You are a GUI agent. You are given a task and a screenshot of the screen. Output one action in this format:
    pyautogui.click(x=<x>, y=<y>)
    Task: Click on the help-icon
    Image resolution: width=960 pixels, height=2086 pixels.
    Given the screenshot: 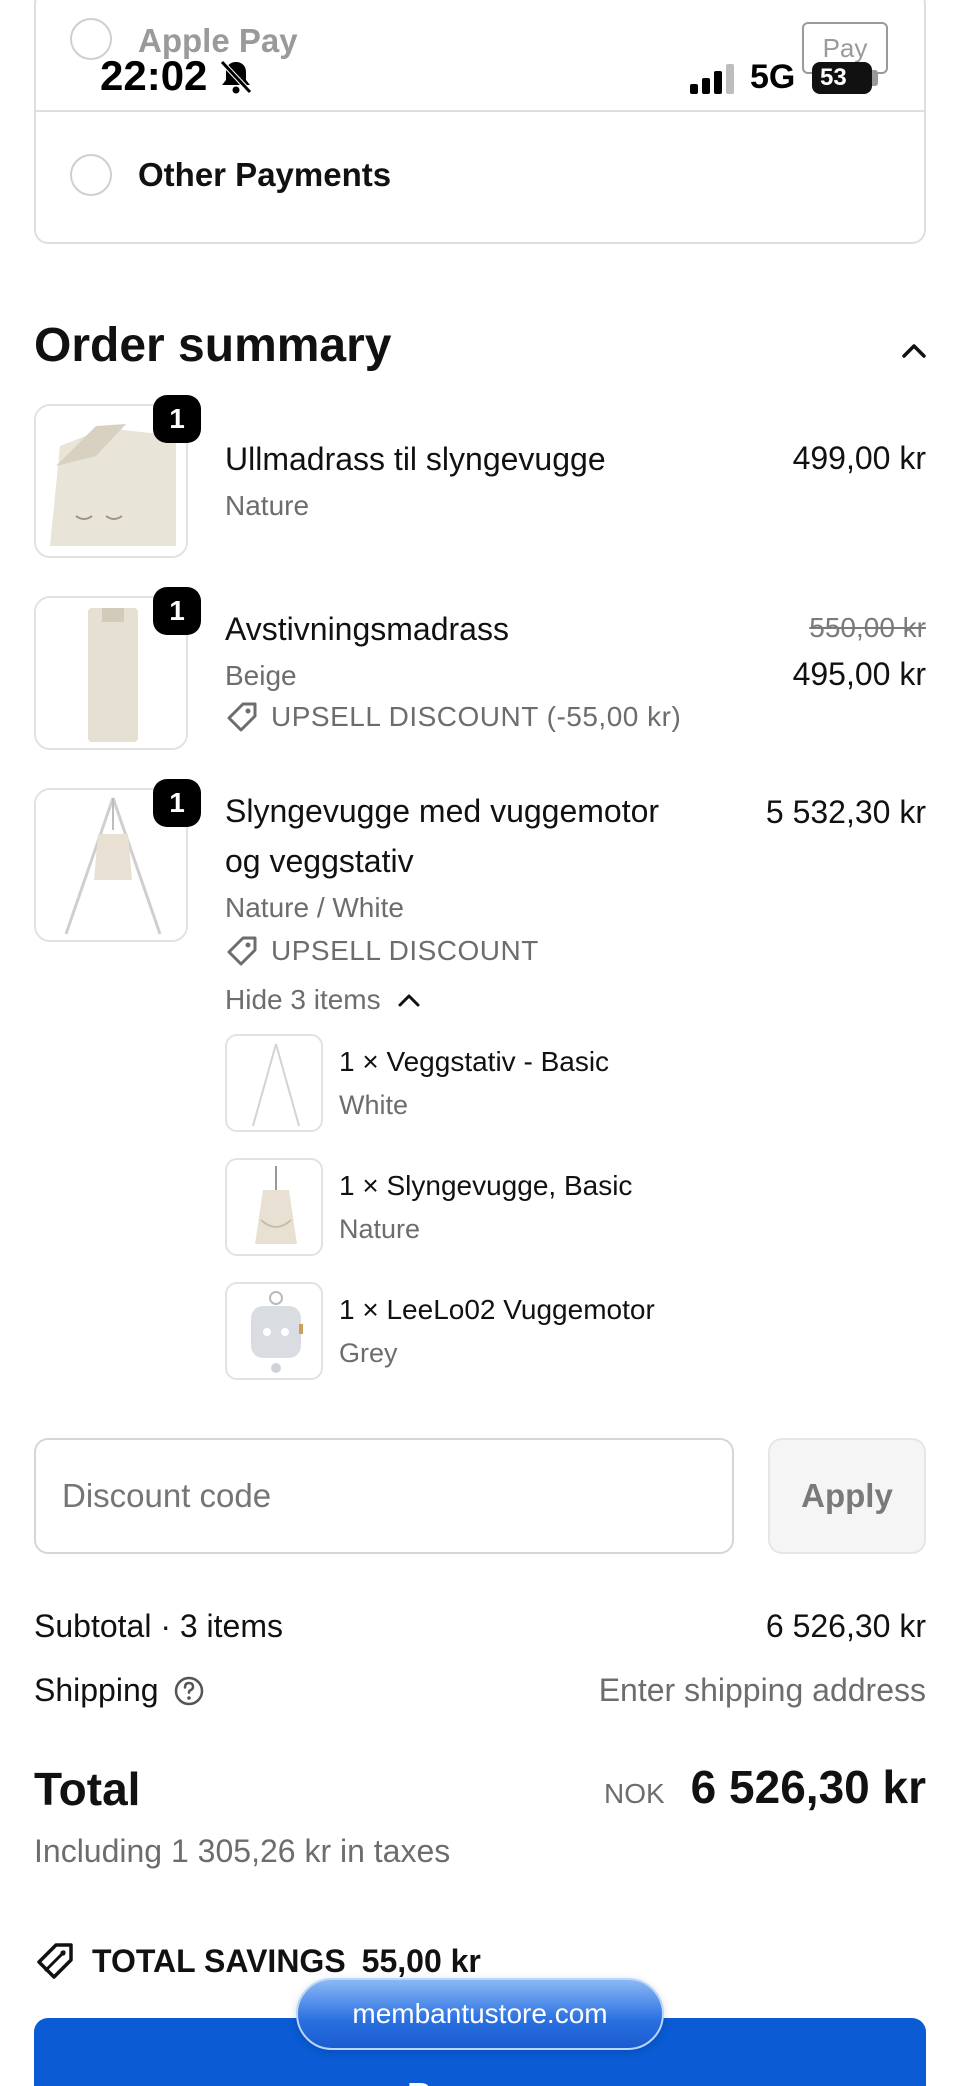 What is the action you would take?
    pyautogui.click(x=189, y=1691)
    